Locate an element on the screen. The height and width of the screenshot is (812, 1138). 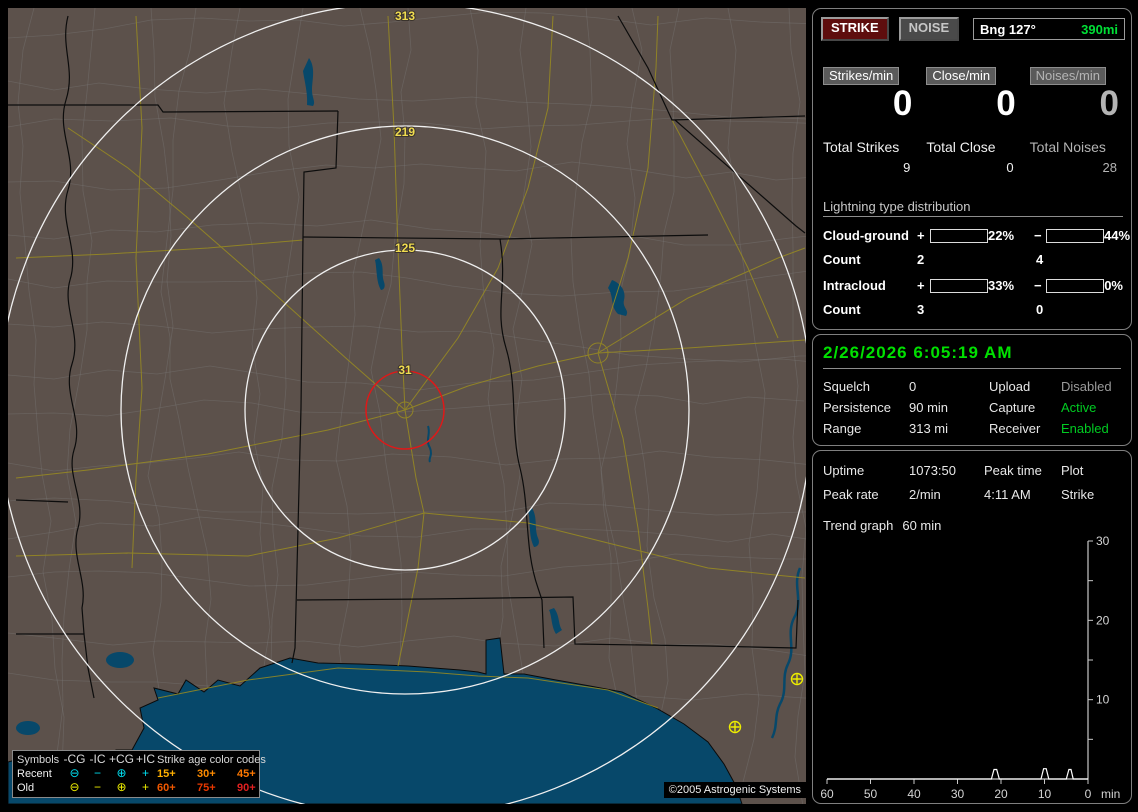
legend-col-pos-ic: +IC is located at coordinates (146, 759).